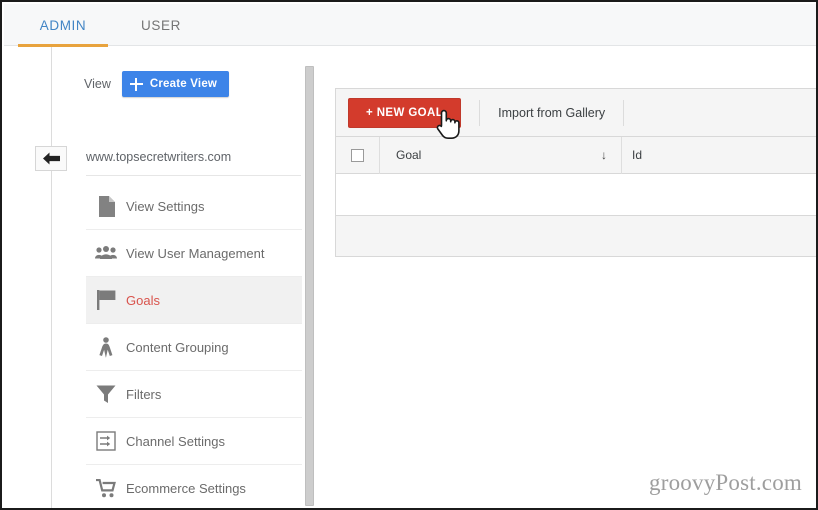 This screenshot has width=818, height=510. Describe the element at coordinates (51, 277) in the screenshot. I see `sidebar-collapse-rail` at that location.